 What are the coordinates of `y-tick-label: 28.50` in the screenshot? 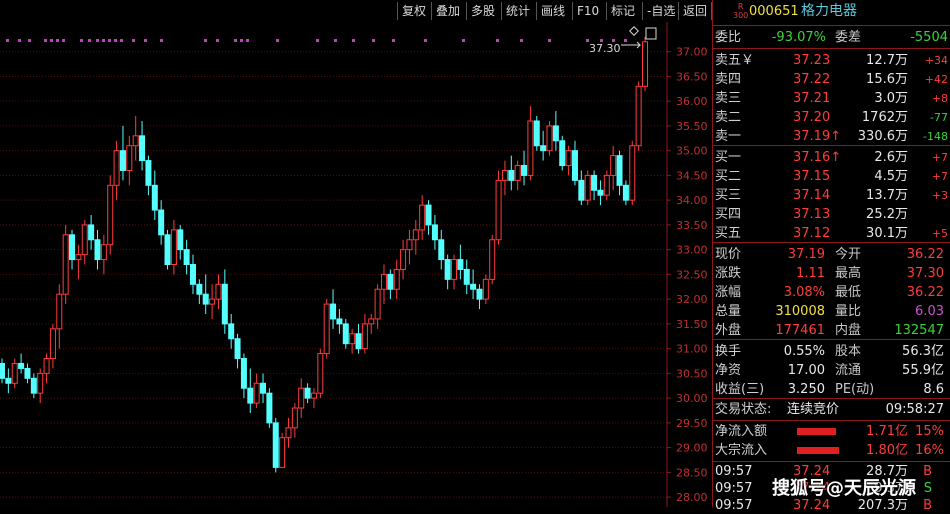 It's located at (692, 472).